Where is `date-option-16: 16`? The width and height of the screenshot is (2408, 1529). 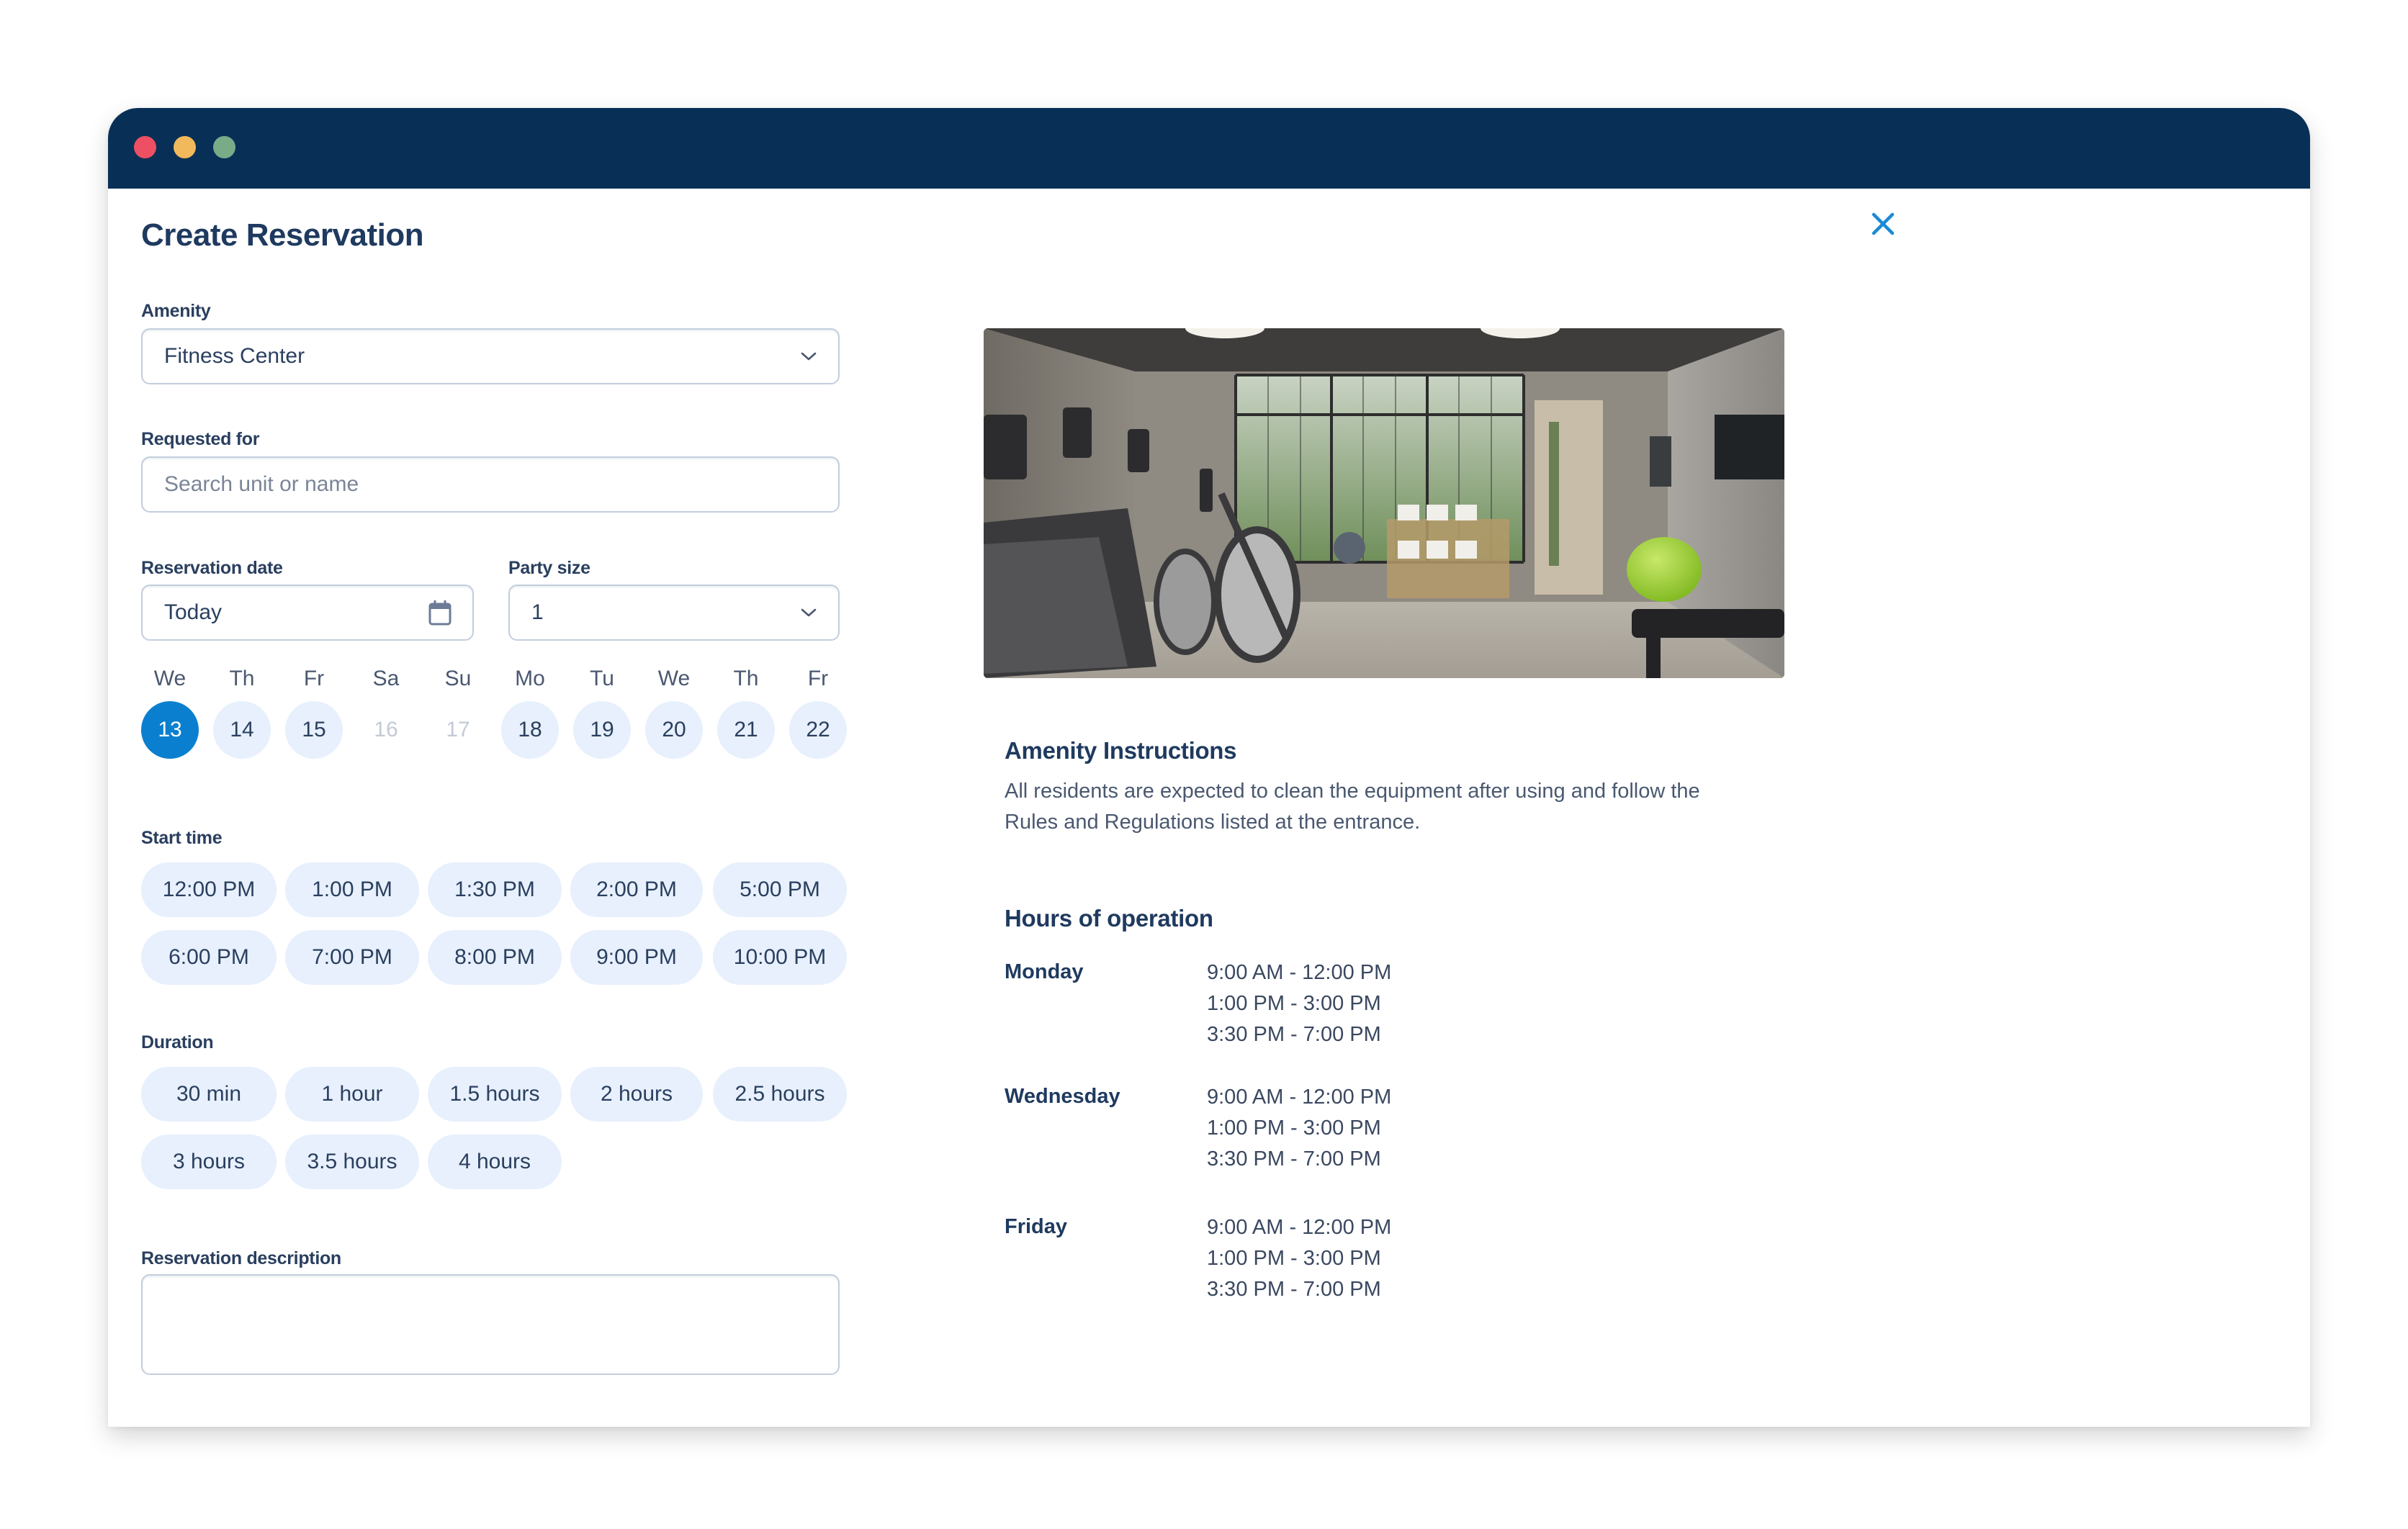
date-option-16: 16 is located at coordinates (386, 729).